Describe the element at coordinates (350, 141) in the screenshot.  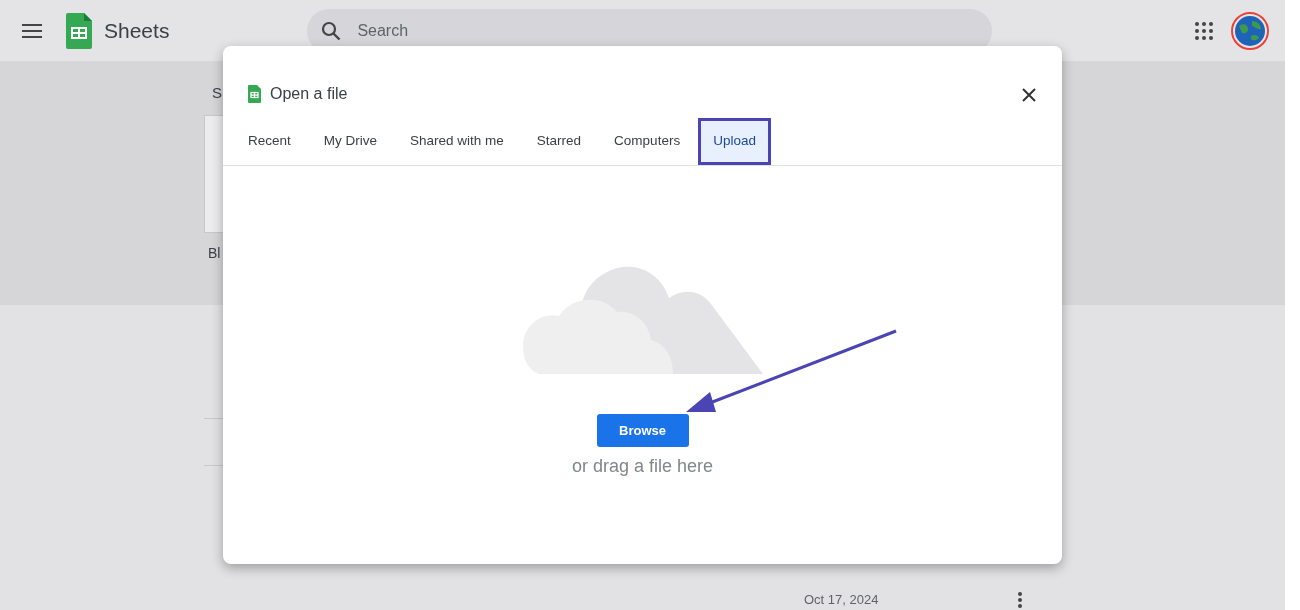
I see `tab: My Drive` at that location.